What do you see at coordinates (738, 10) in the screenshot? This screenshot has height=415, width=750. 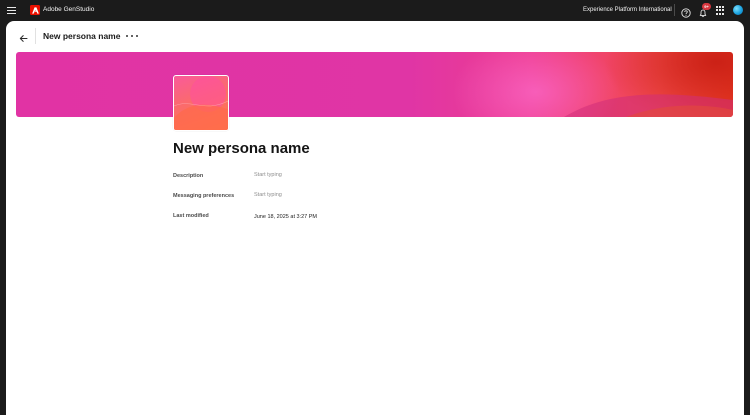 I see `avatar` at bounding box center [738, 10].